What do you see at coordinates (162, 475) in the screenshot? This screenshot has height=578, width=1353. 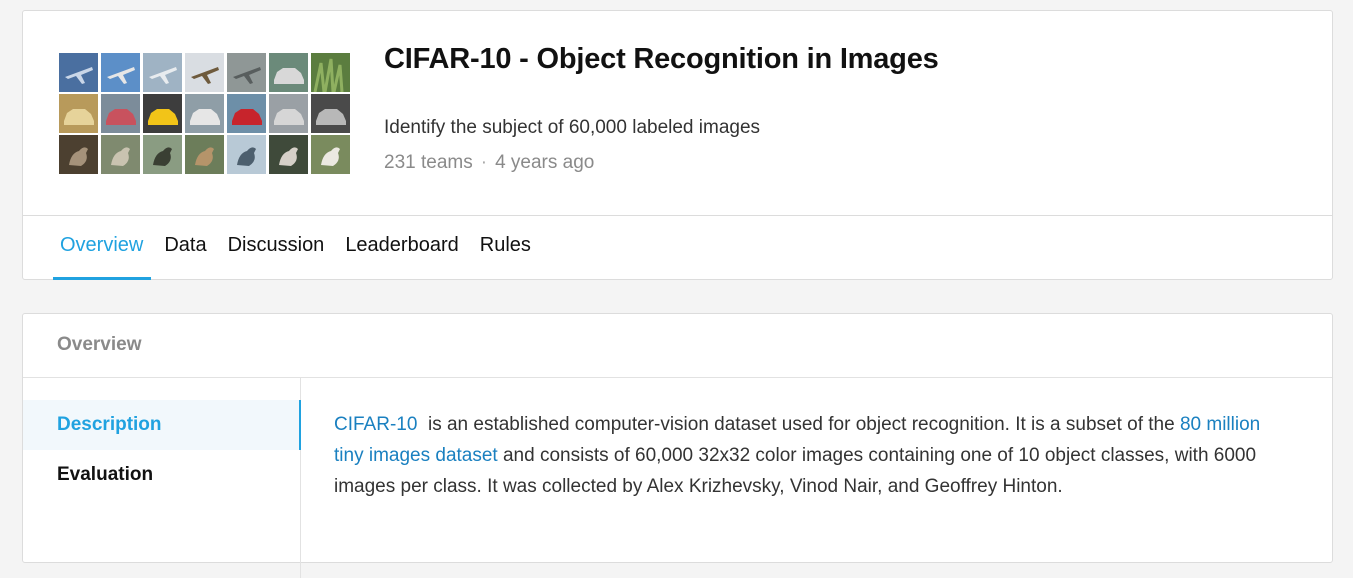 I see `side-nav-evaluation: Evaluation` at bounding box center [162, 475].